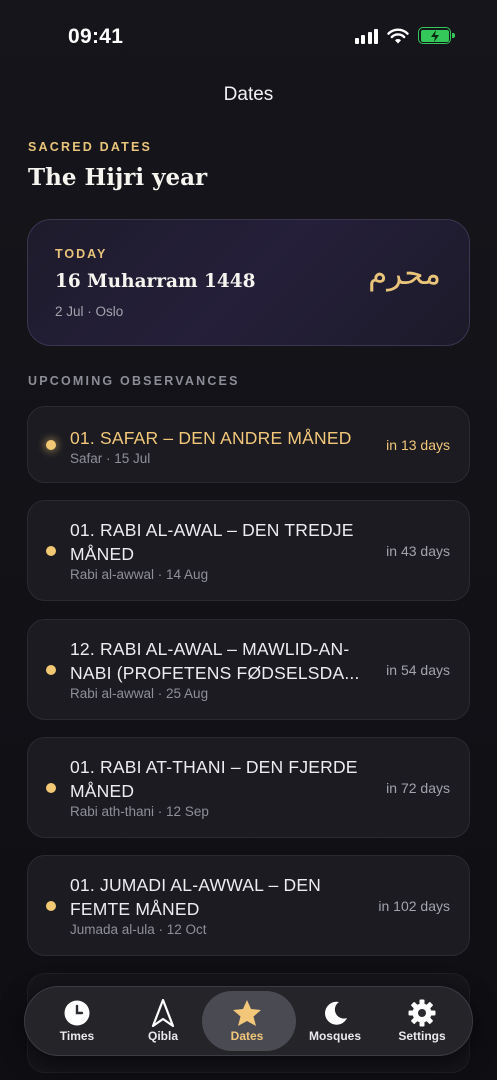 The width and height of the screenshot is (497, 1080). What do you see at coordinates (196, 897) in the screenshot?
I see `observance-name: 01. JUMADI AL-AWWAL – DEN FEMTE MÅNED` at bounding box center [196, 897].